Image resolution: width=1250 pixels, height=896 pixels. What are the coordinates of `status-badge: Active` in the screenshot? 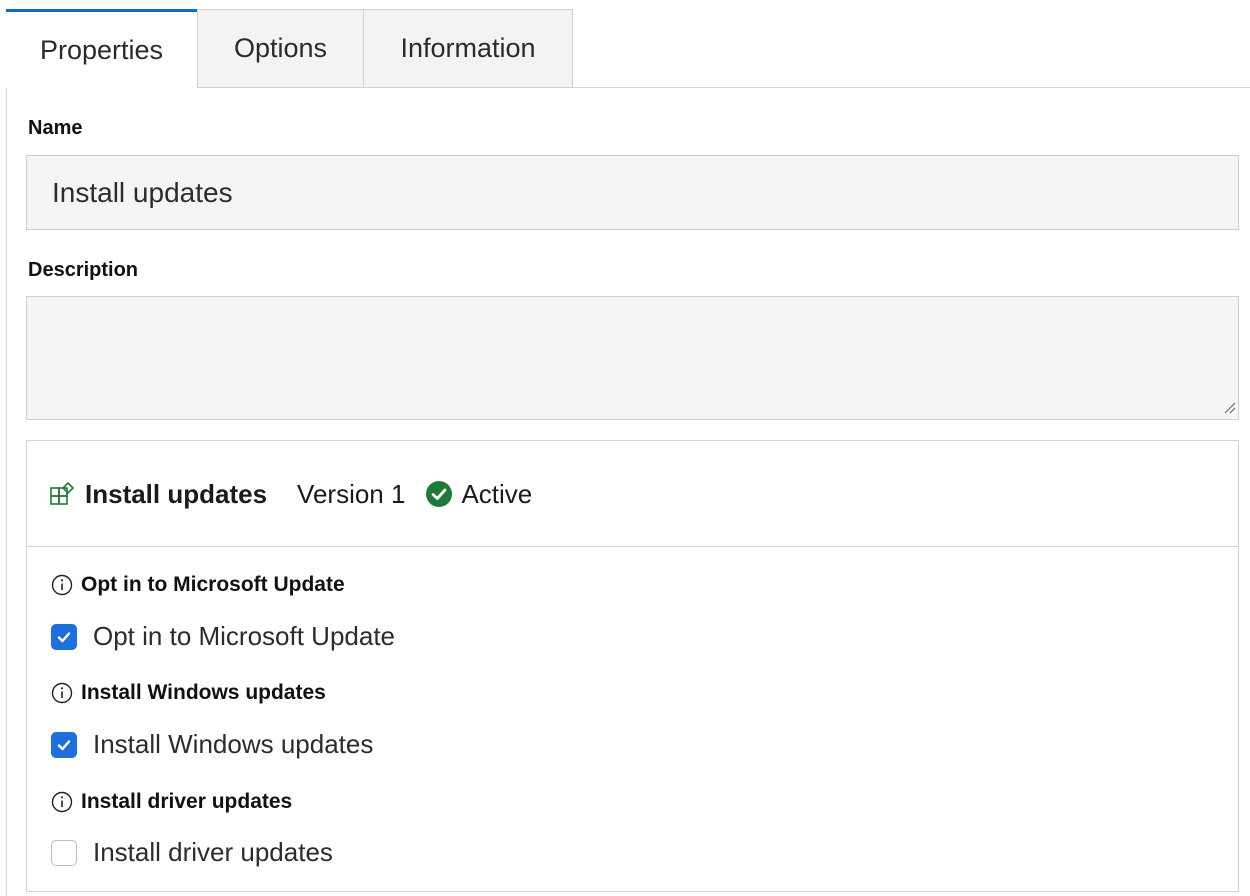 It's located at (497, 493).